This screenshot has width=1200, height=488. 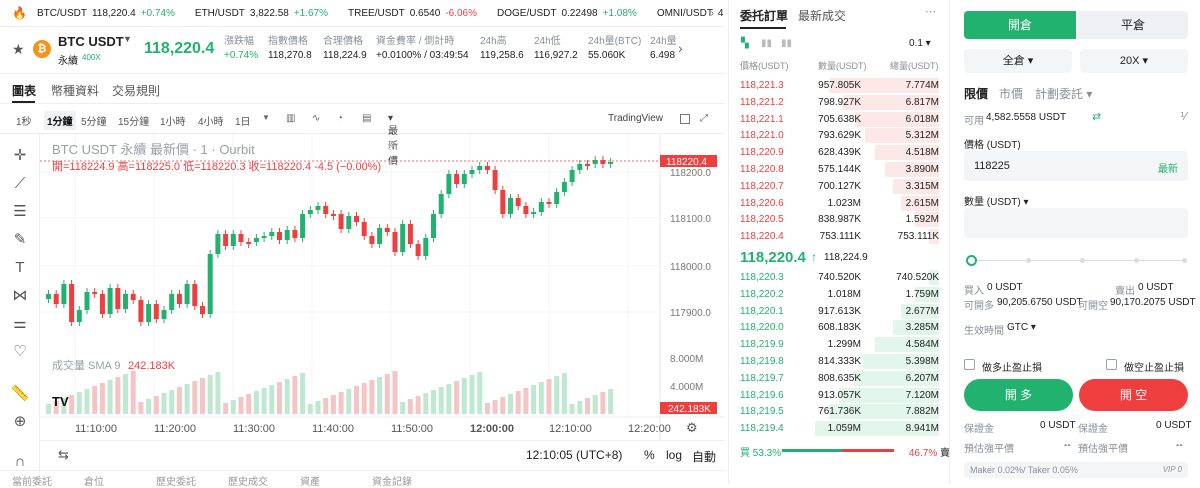 I want to click on bid-row: 118,219.6 913.057K 7.120M, so click(x=840, y=395).